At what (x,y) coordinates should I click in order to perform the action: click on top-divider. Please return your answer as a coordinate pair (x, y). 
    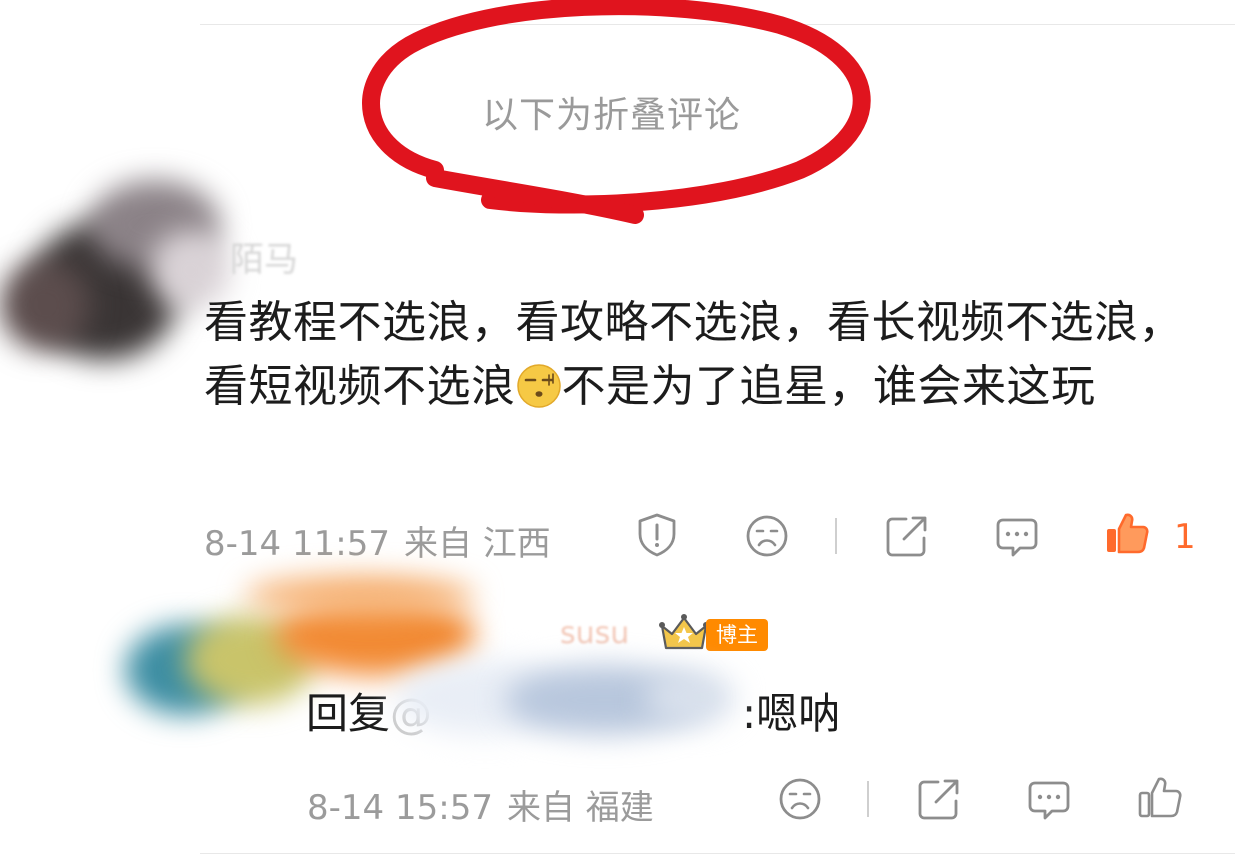
    Looking at the image, I should click on (717, 24).